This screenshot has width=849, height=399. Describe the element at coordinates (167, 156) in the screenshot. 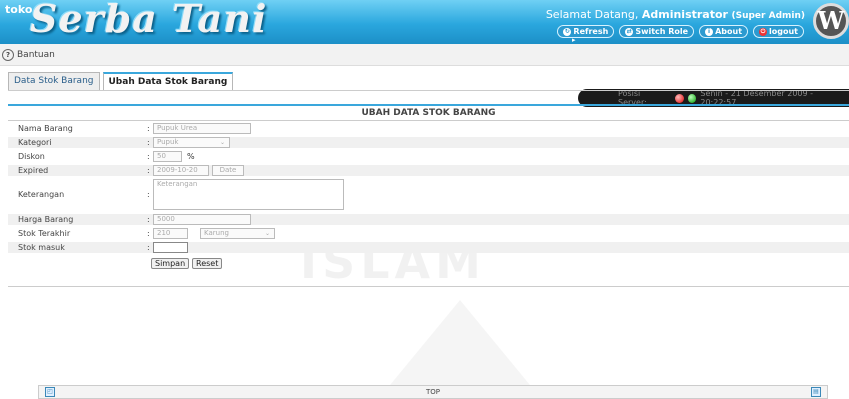

I see `diskon-input: 50` at that location.